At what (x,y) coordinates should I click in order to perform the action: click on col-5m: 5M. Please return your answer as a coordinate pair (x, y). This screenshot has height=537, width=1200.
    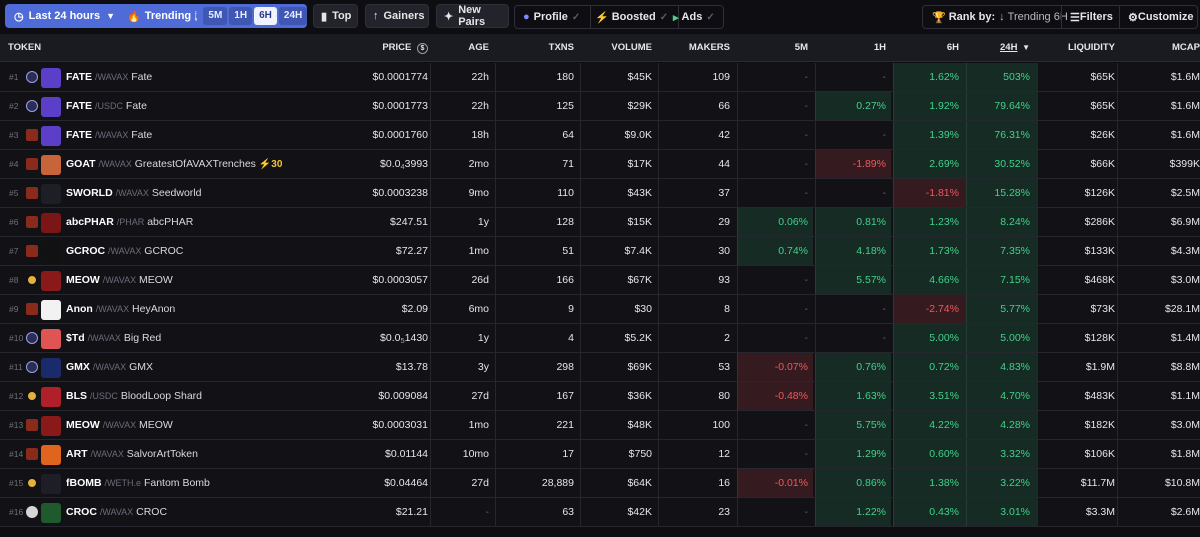
    Looking at the image, I should click on (774, 48).